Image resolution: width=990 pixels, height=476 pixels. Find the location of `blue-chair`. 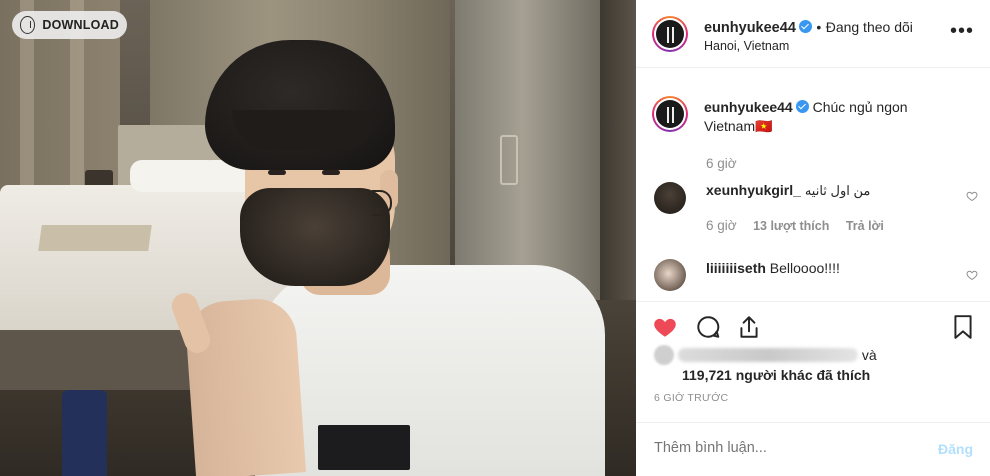

blue-chair is located at coordinates (84, 433).